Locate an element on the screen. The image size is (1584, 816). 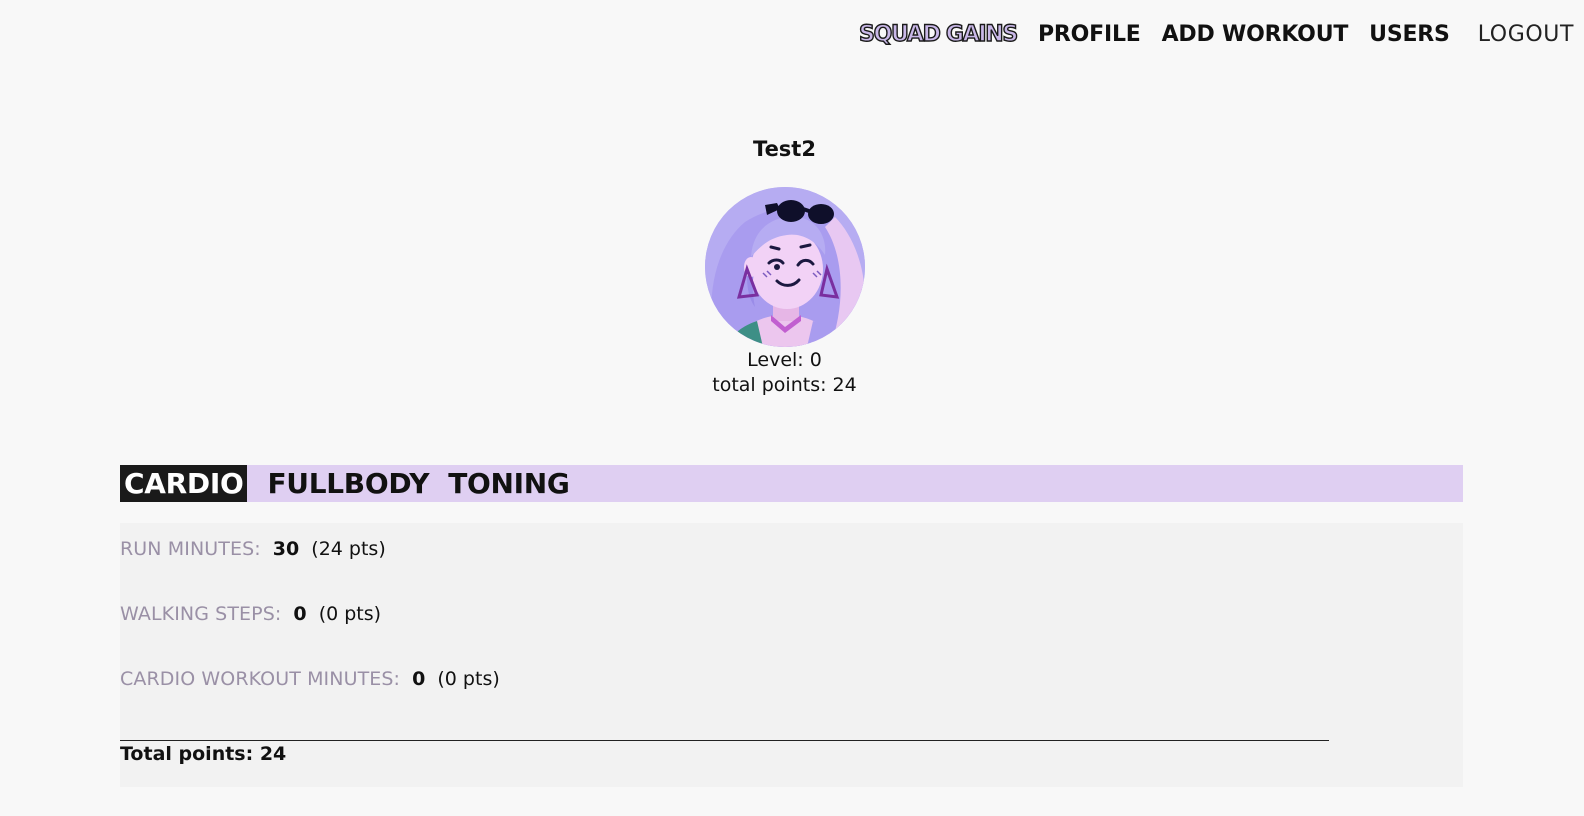
stat-label: WALKING STEPS: is located at coordinates (201, 614).